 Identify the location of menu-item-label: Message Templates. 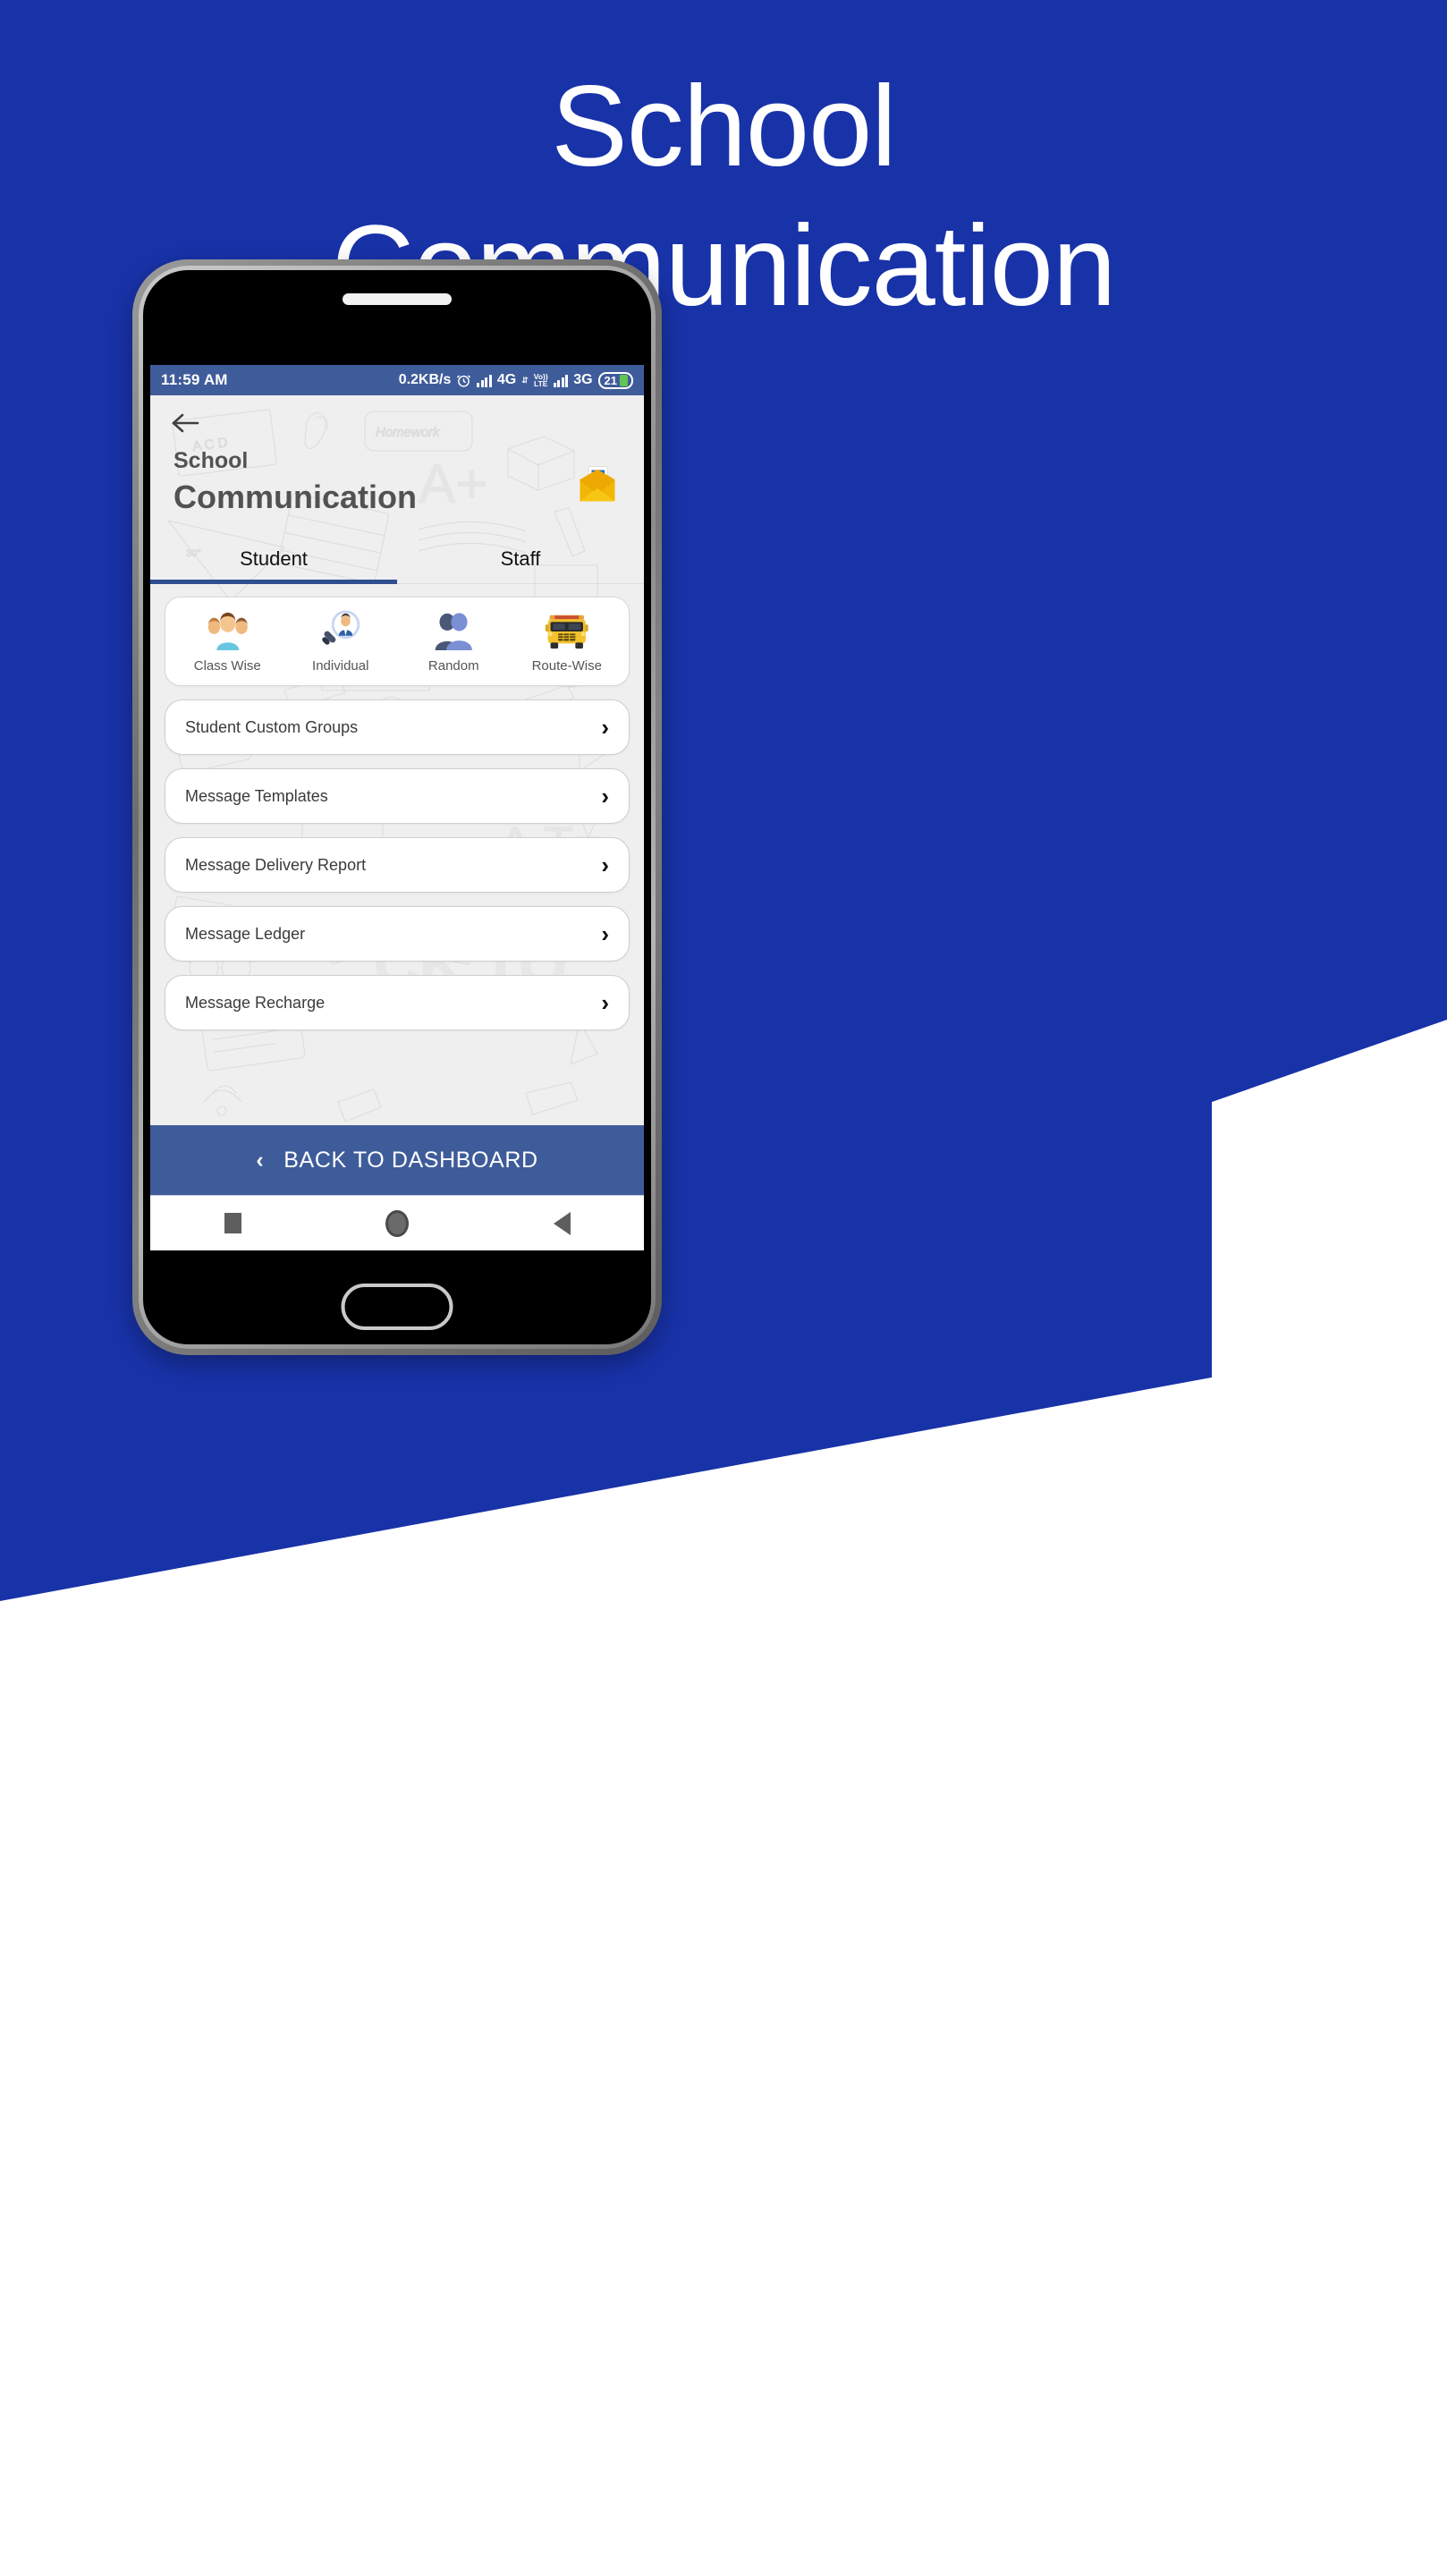
(256, 795).